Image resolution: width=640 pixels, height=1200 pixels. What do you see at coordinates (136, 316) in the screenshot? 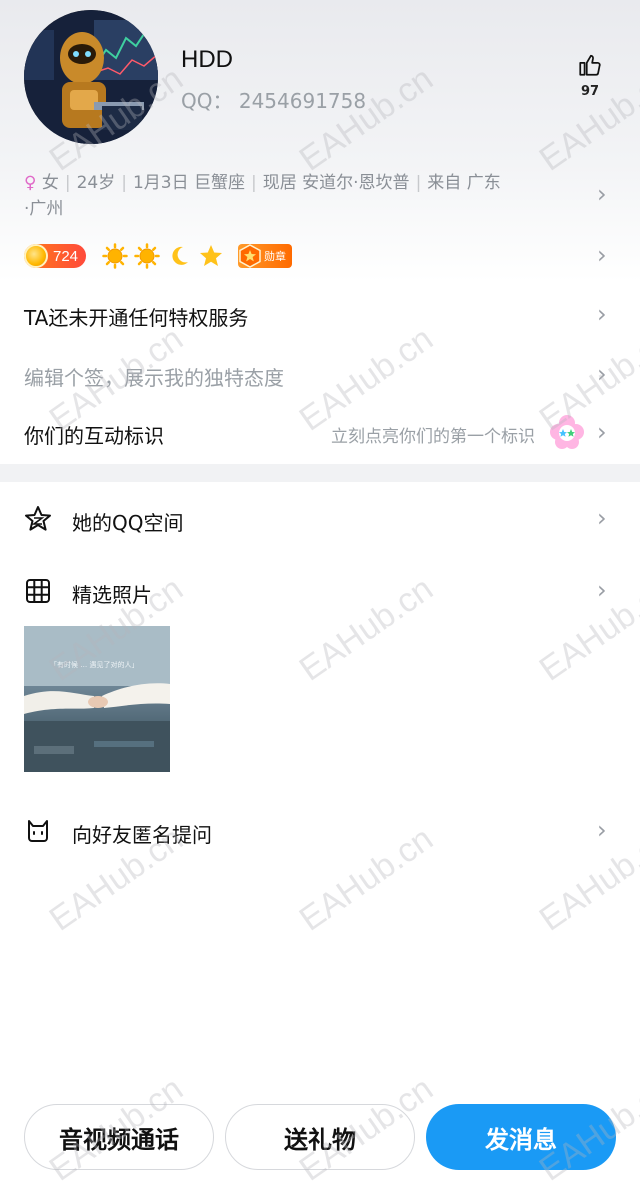
I see `privilege-text: TA还未开通任何特权服务` at bounding box center [136, 316].